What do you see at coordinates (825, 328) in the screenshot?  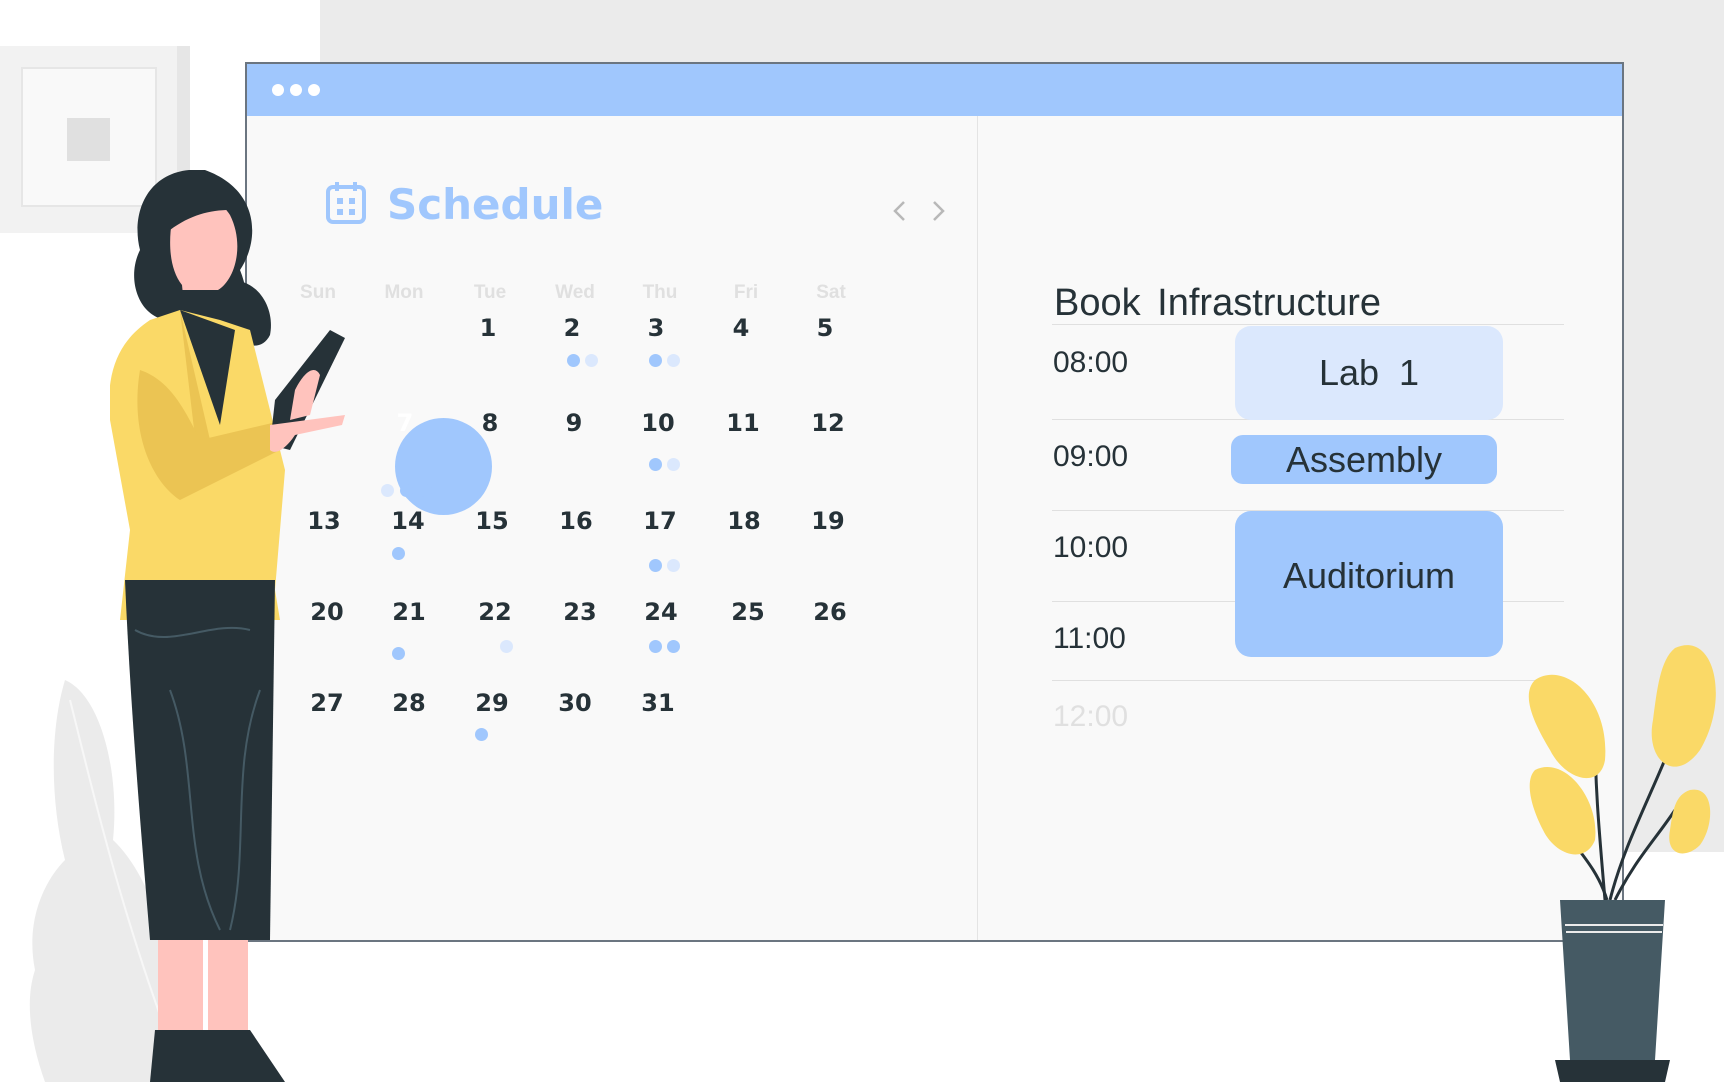 I see `calendar-day: 5` at bounding box center [825, 328].